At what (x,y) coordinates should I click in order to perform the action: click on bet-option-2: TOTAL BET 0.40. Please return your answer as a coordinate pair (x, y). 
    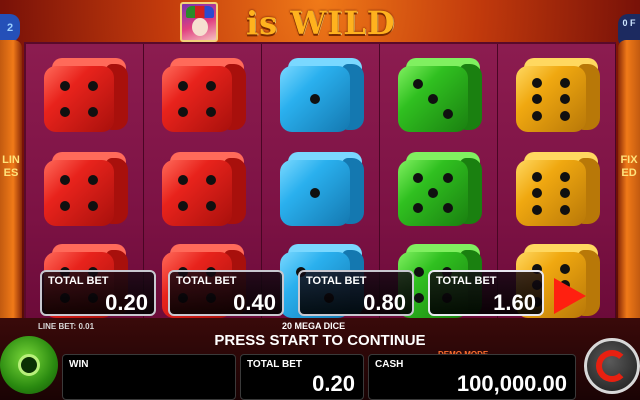
    Looking at the image, I should click on (226, 293).